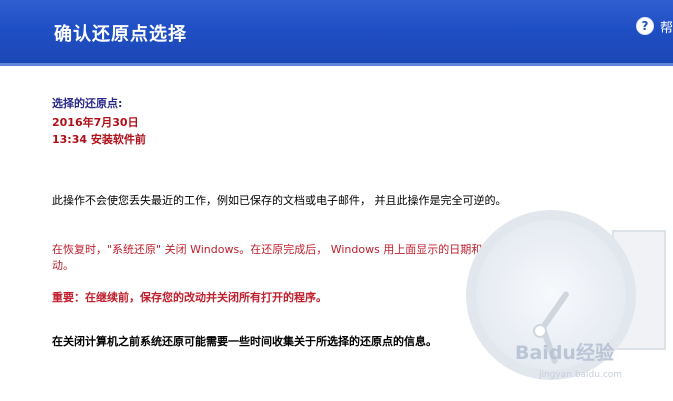  Describe the element at coordinates (120, 34) in the screenshot. I see `page-title: 确认还原点选择` at that location.